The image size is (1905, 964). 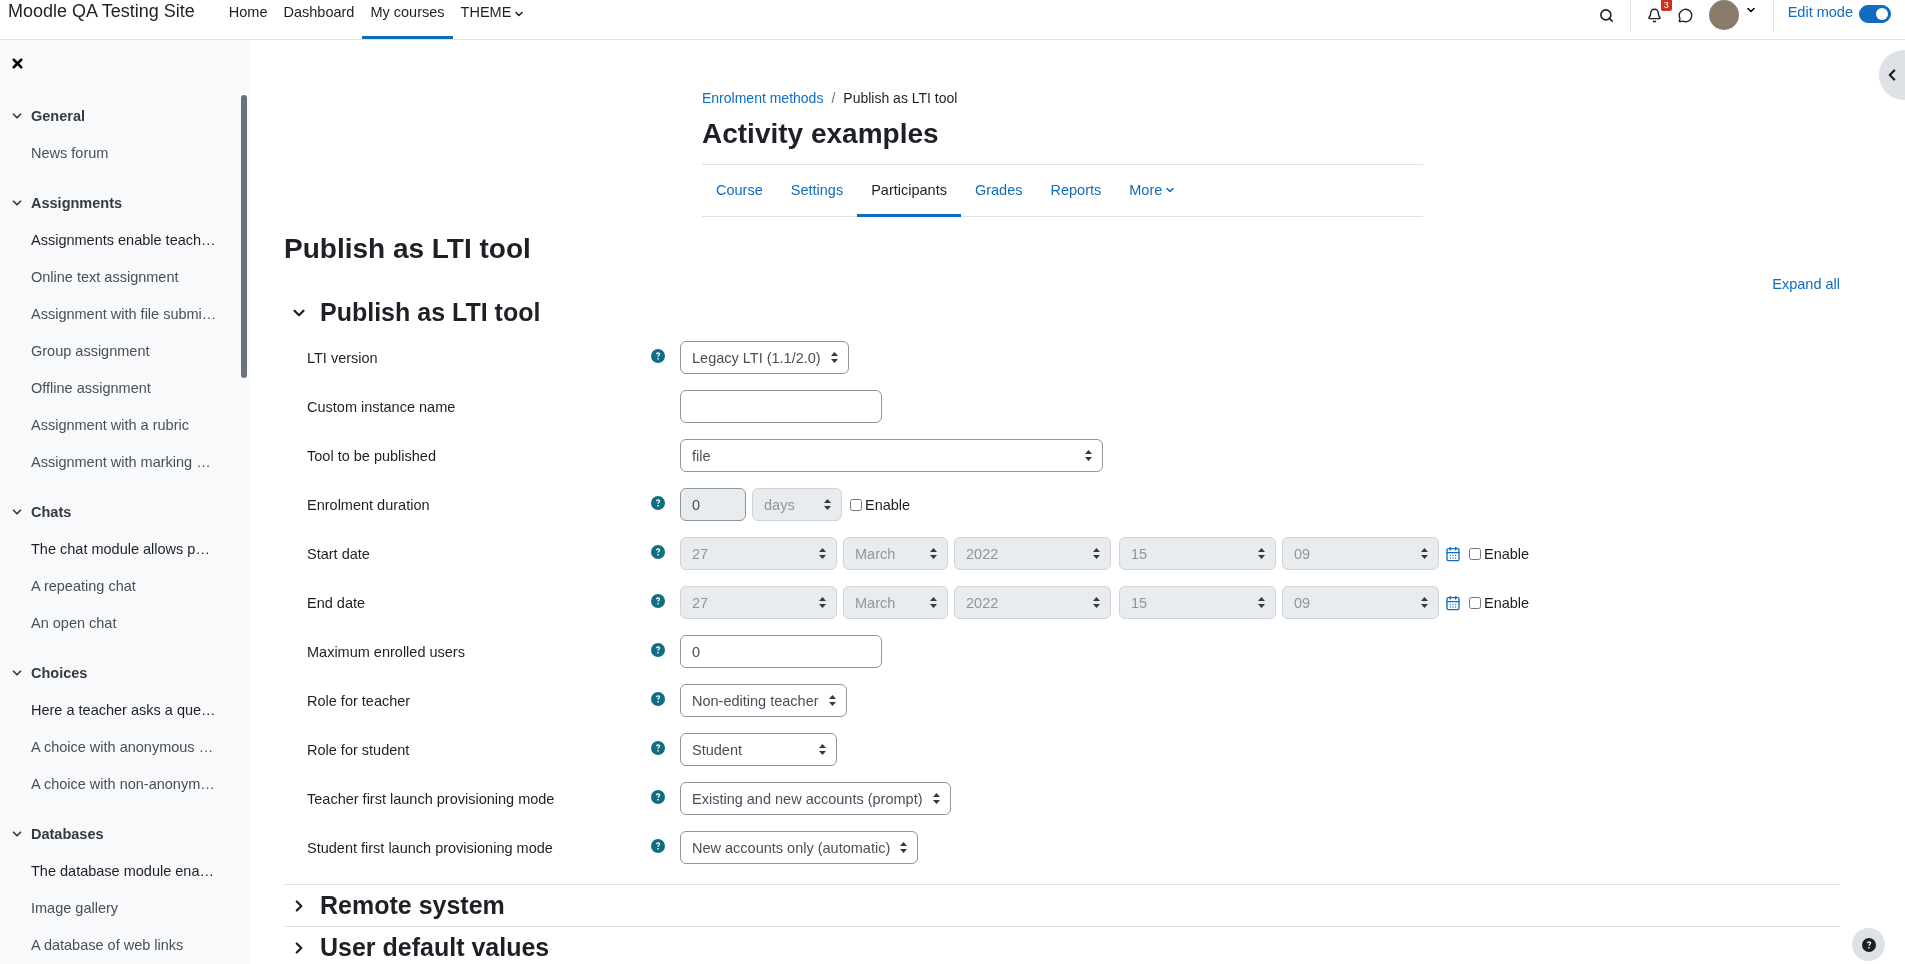 I want to click on select-field: file, so click(x=891, y=455).